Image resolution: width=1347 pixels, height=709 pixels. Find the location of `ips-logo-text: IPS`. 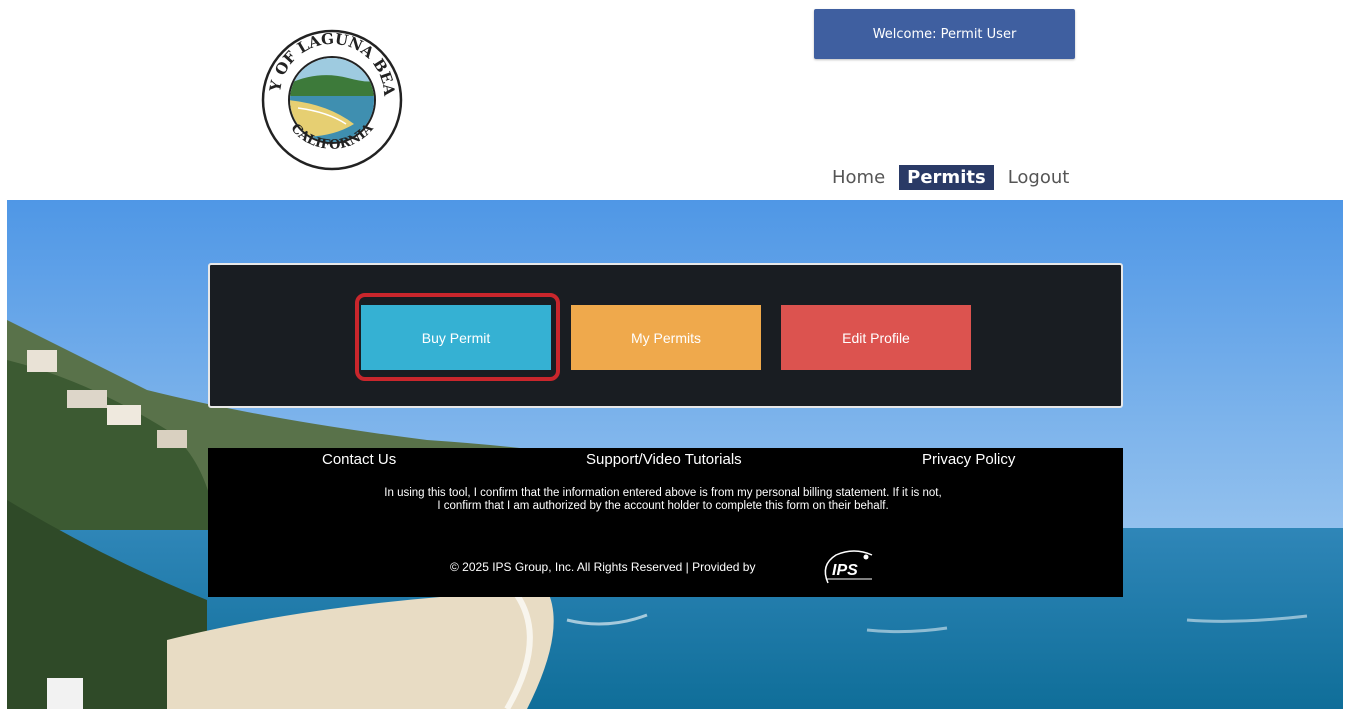

ips-logo-text: IPS is located at coordinates (845, 570).